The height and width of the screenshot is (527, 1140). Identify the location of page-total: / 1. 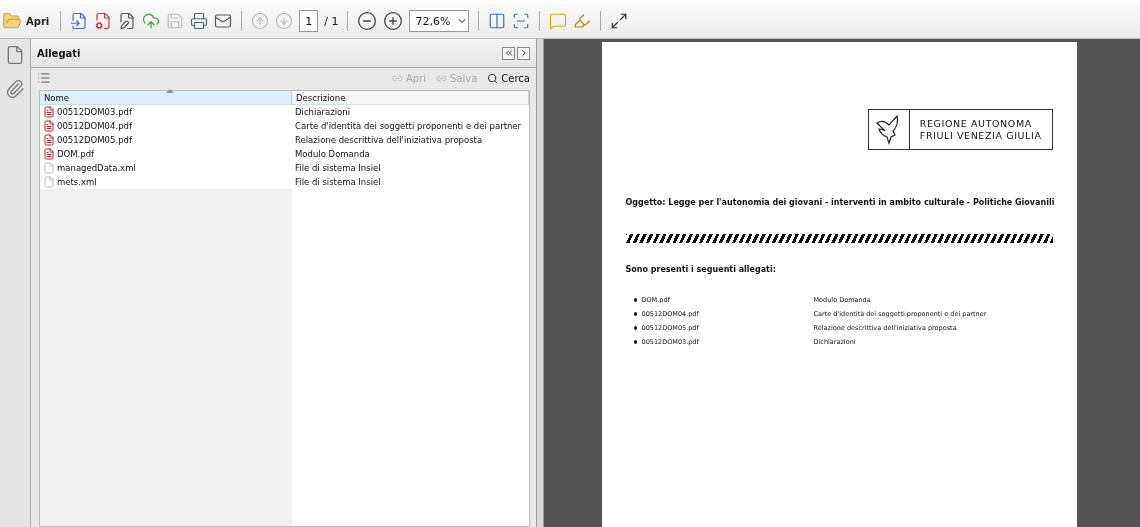
(331, 21).